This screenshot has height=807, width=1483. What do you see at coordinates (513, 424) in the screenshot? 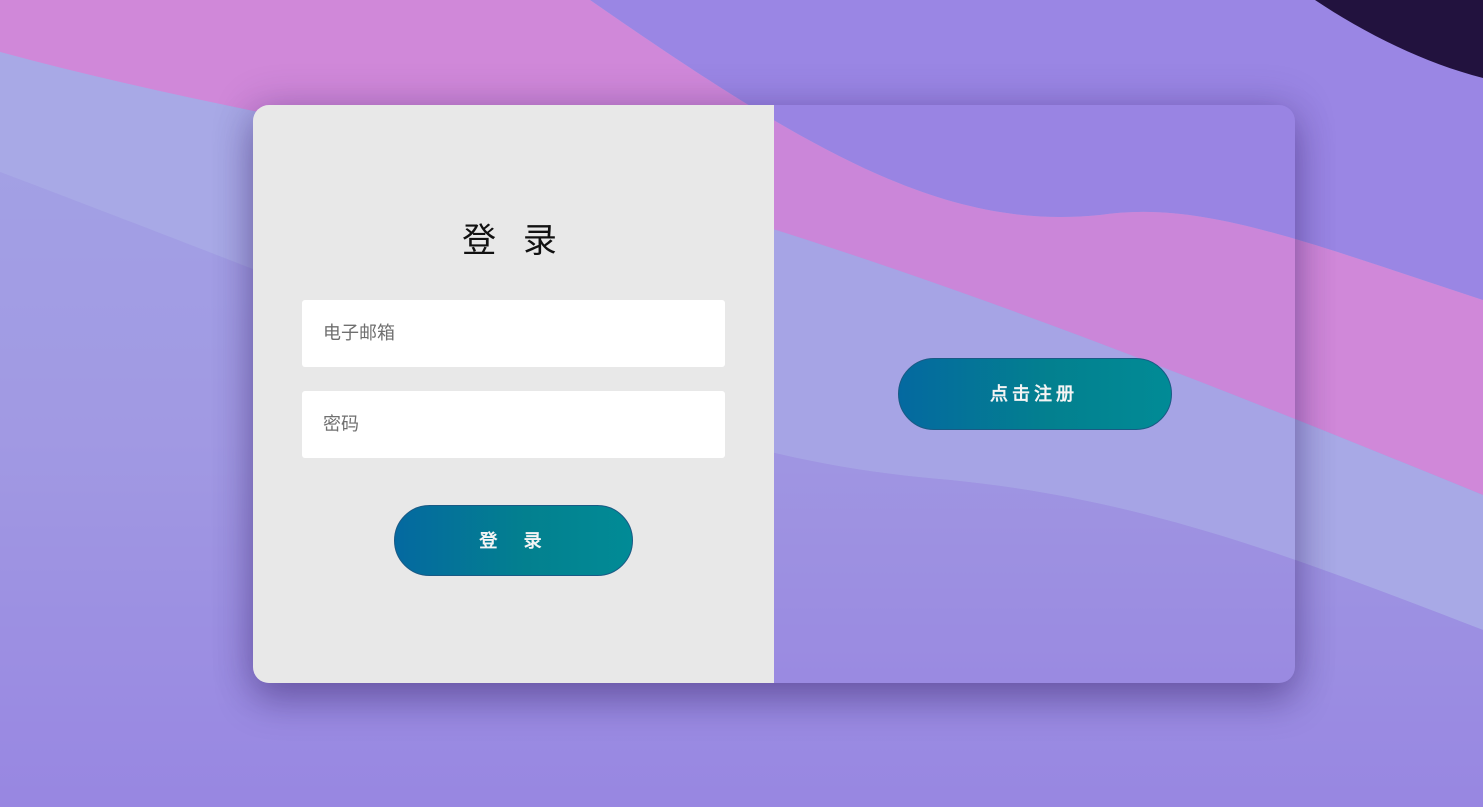
I see `password-input` at bounding box center [513, 424].